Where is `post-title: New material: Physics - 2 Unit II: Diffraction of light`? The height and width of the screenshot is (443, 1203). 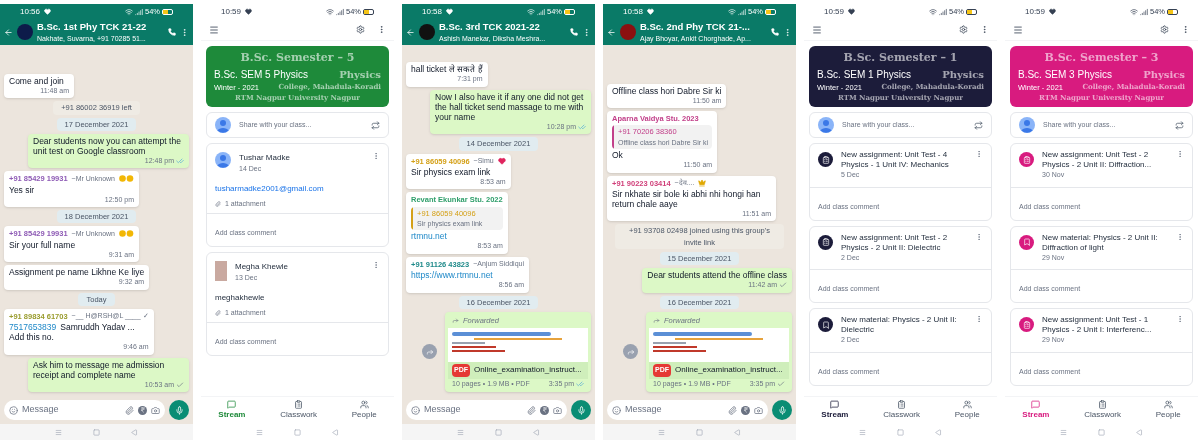
post-title: New material: Physics - 2 Unit II: Diffraction of light is located at coordinates (1105, 242).